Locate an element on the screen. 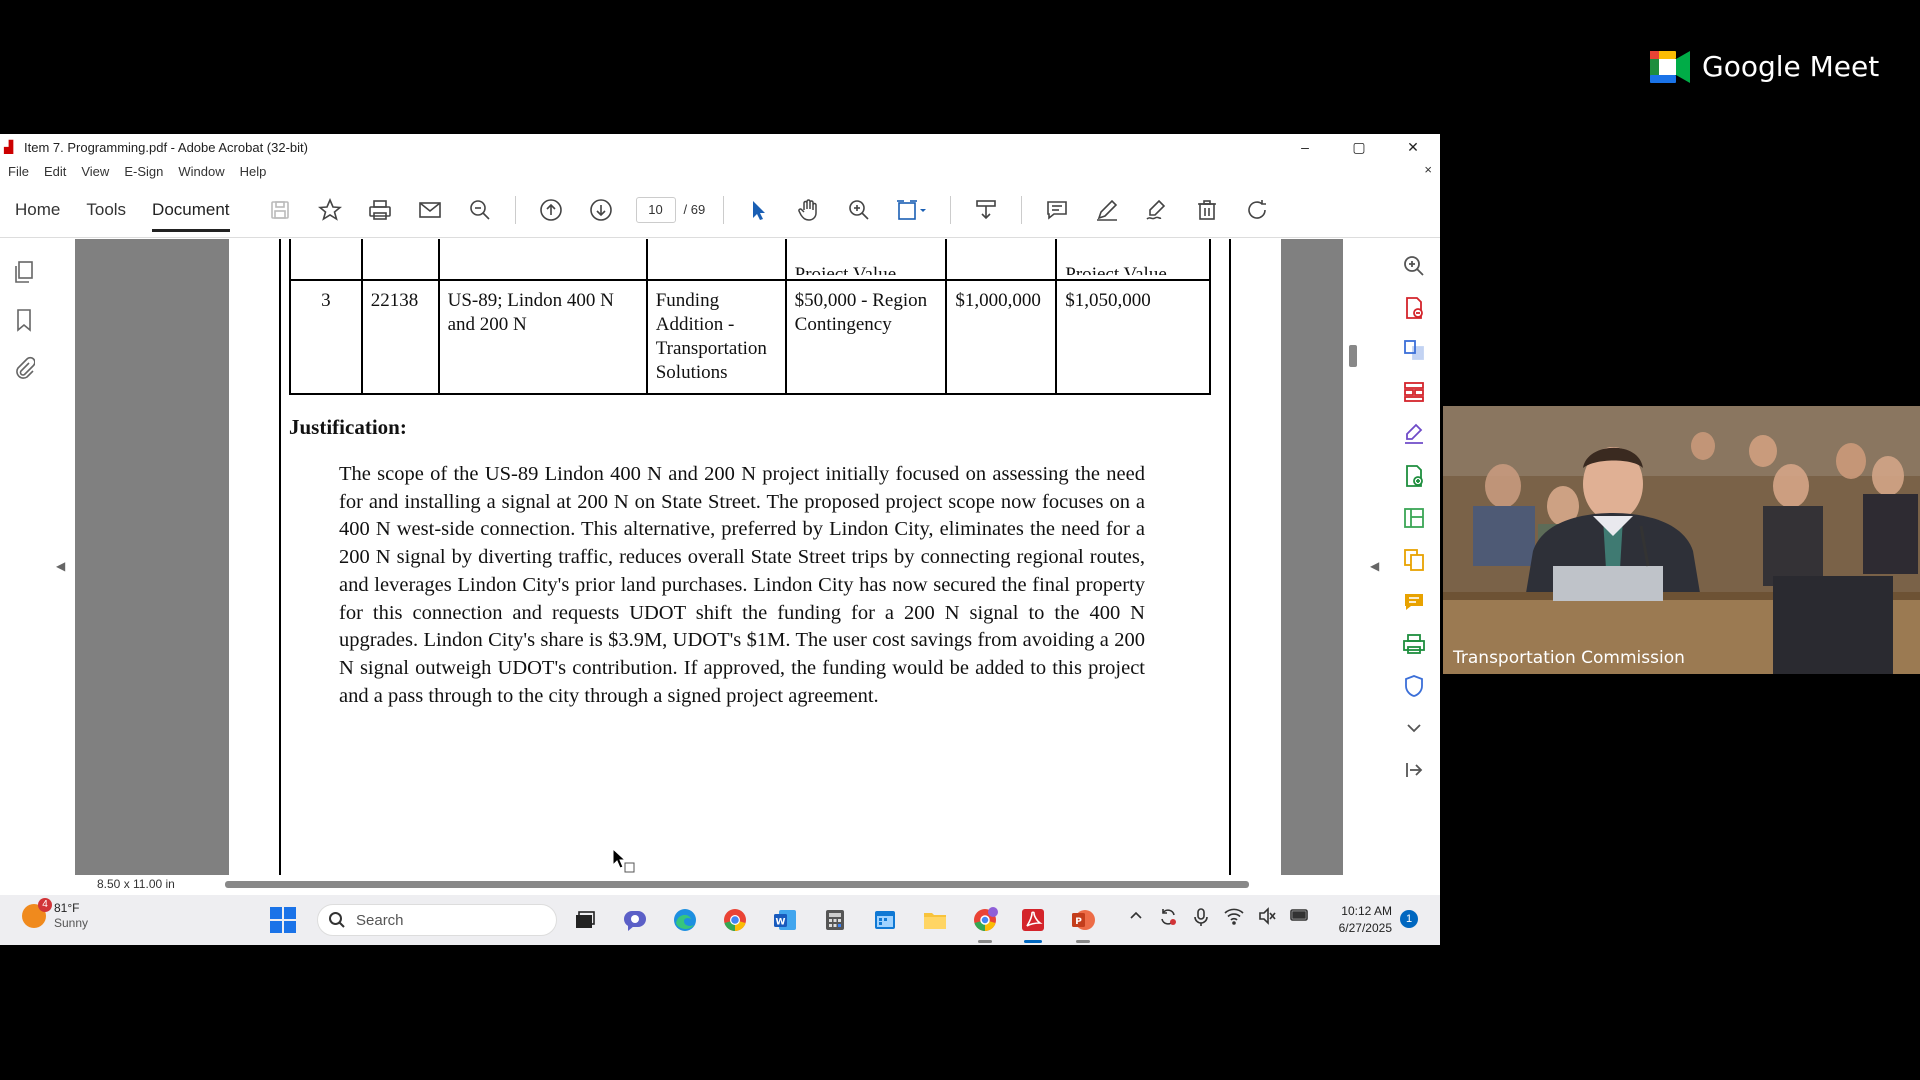 Image resolution: width=1920 pixels, height=1080 pixels. status-bar: 8.50 x 11.00 in is located at coordinates (694, 884).